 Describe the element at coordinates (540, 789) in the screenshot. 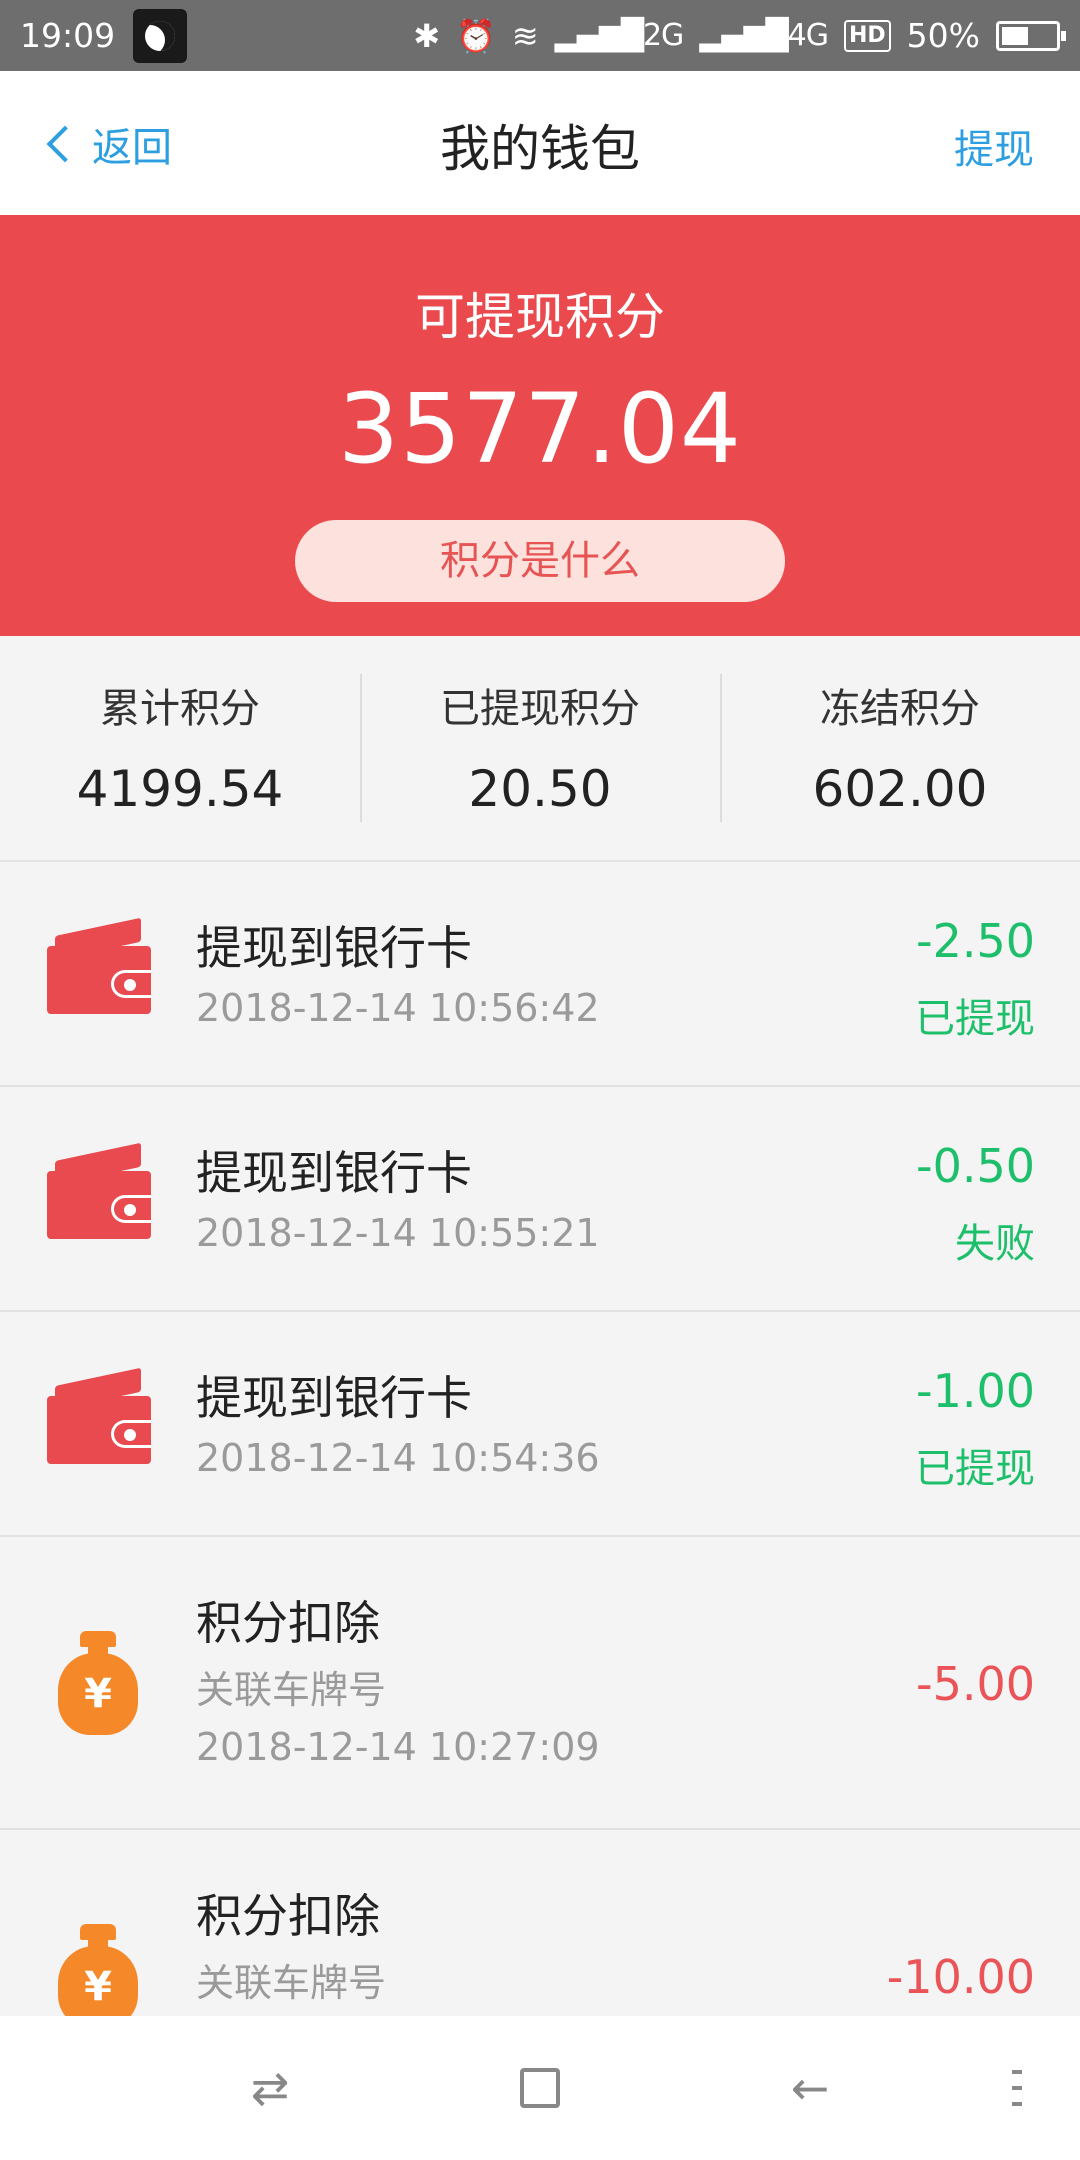

I see `stat-value: 20.50` at that location.